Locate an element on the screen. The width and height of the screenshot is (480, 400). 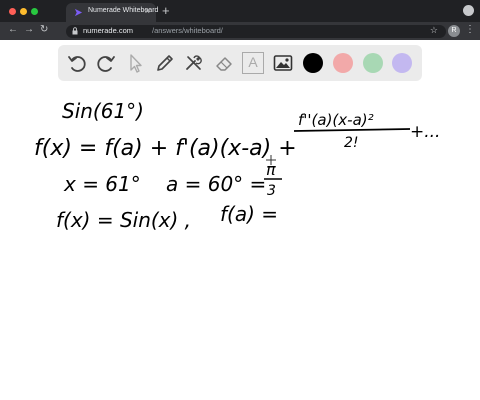
select-icon is located at coordinates (135, 63).